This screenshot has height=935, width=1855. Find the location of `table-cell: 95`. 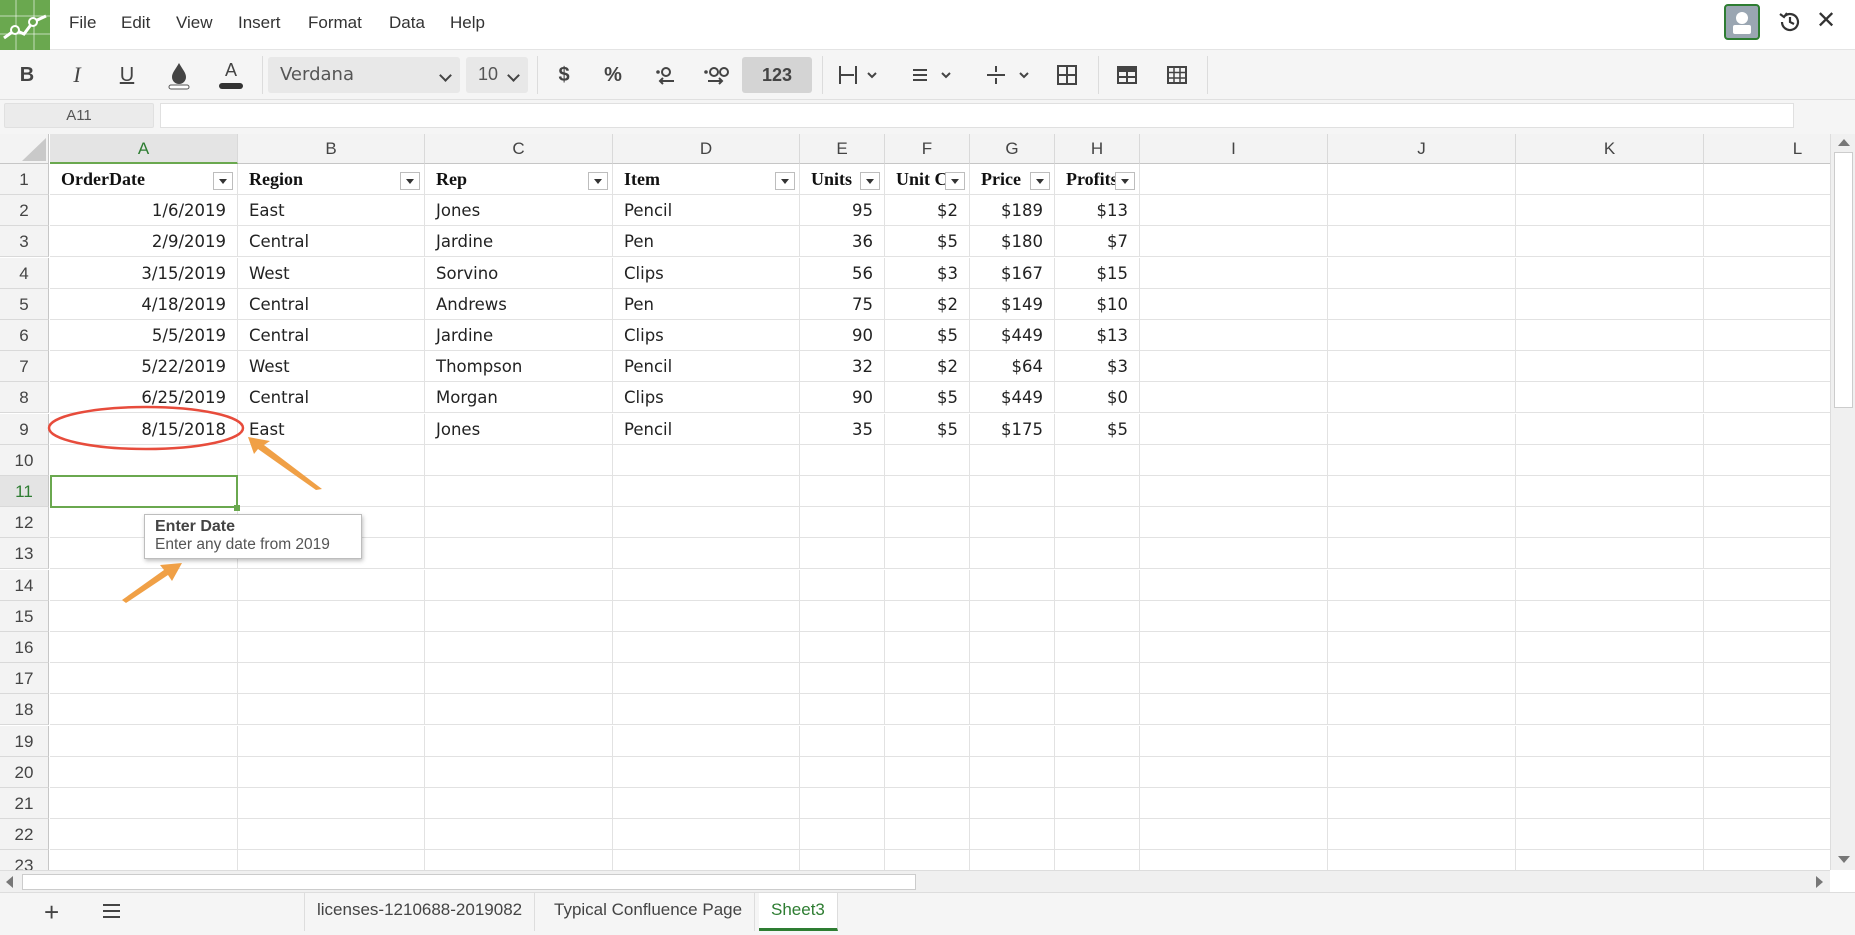

table-cell: 95 is located at coordinates (842, 211).